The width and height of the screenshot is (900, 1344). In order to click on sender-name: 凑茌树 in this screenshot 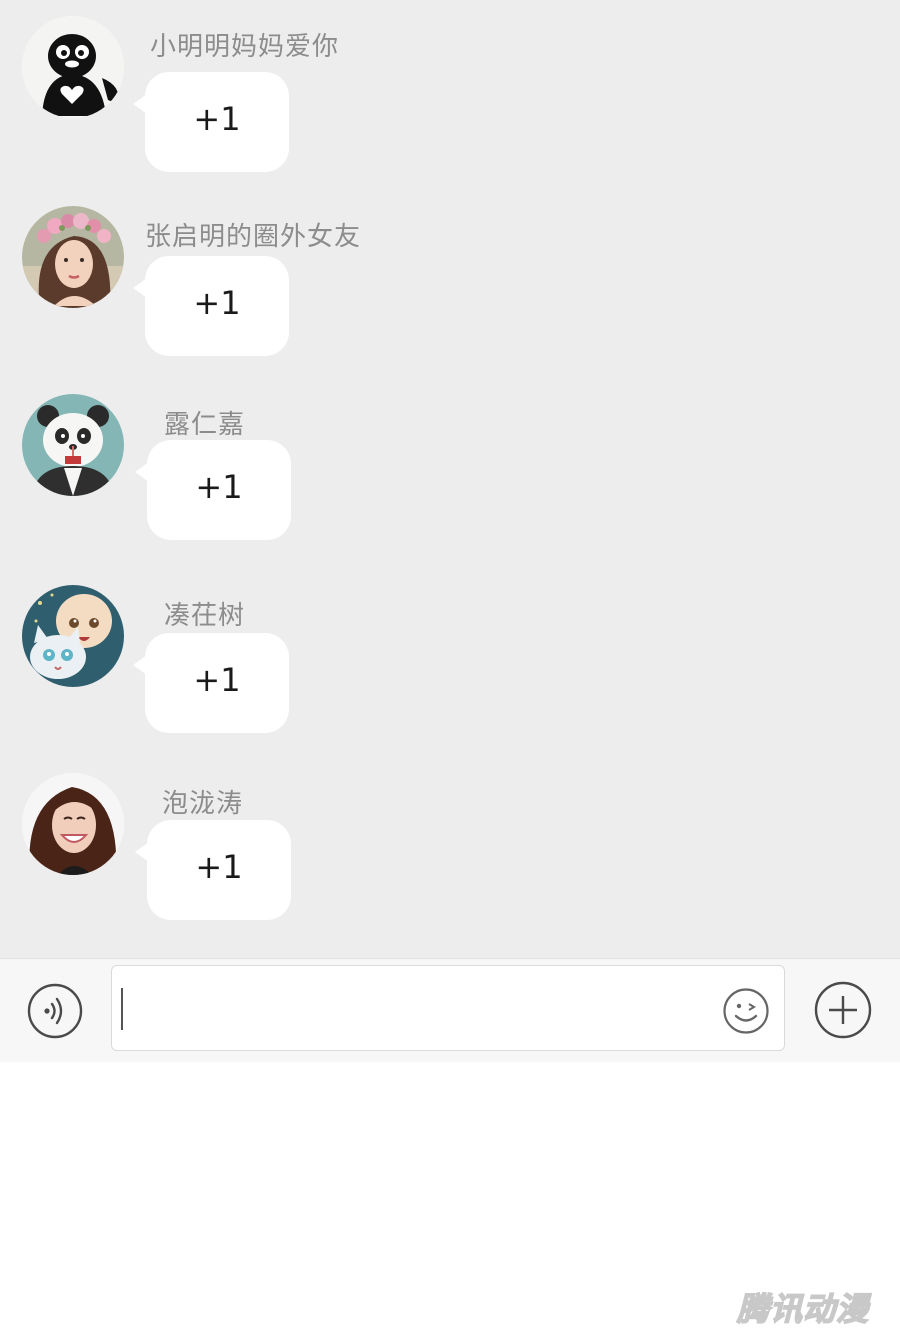, I will do `click(205, 616)`.